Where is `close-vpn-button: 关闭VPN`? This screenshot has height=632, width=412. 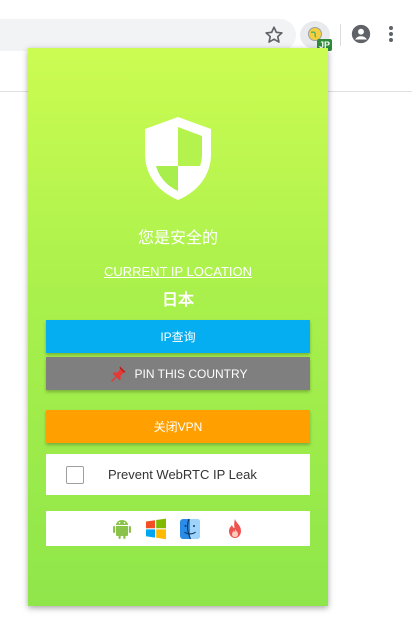
close-vpn-button: 关闭VPN is located at coordinates (178, 426).